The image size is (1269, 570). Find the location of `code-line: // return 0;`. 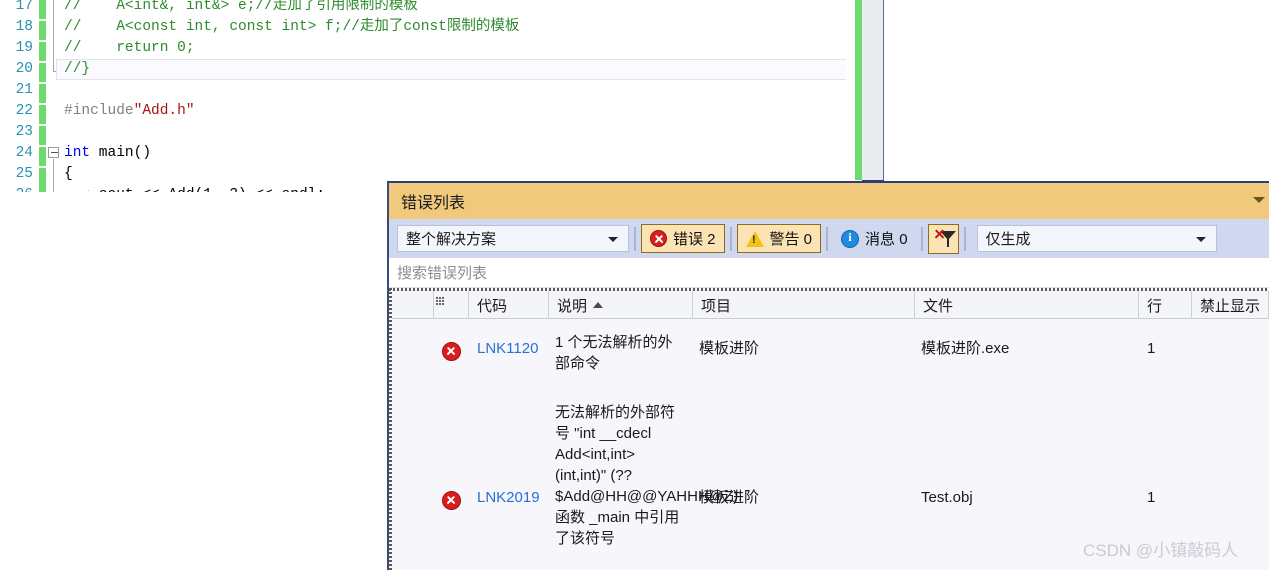

code-line: // return 0; is located at coordinates (129, 48).